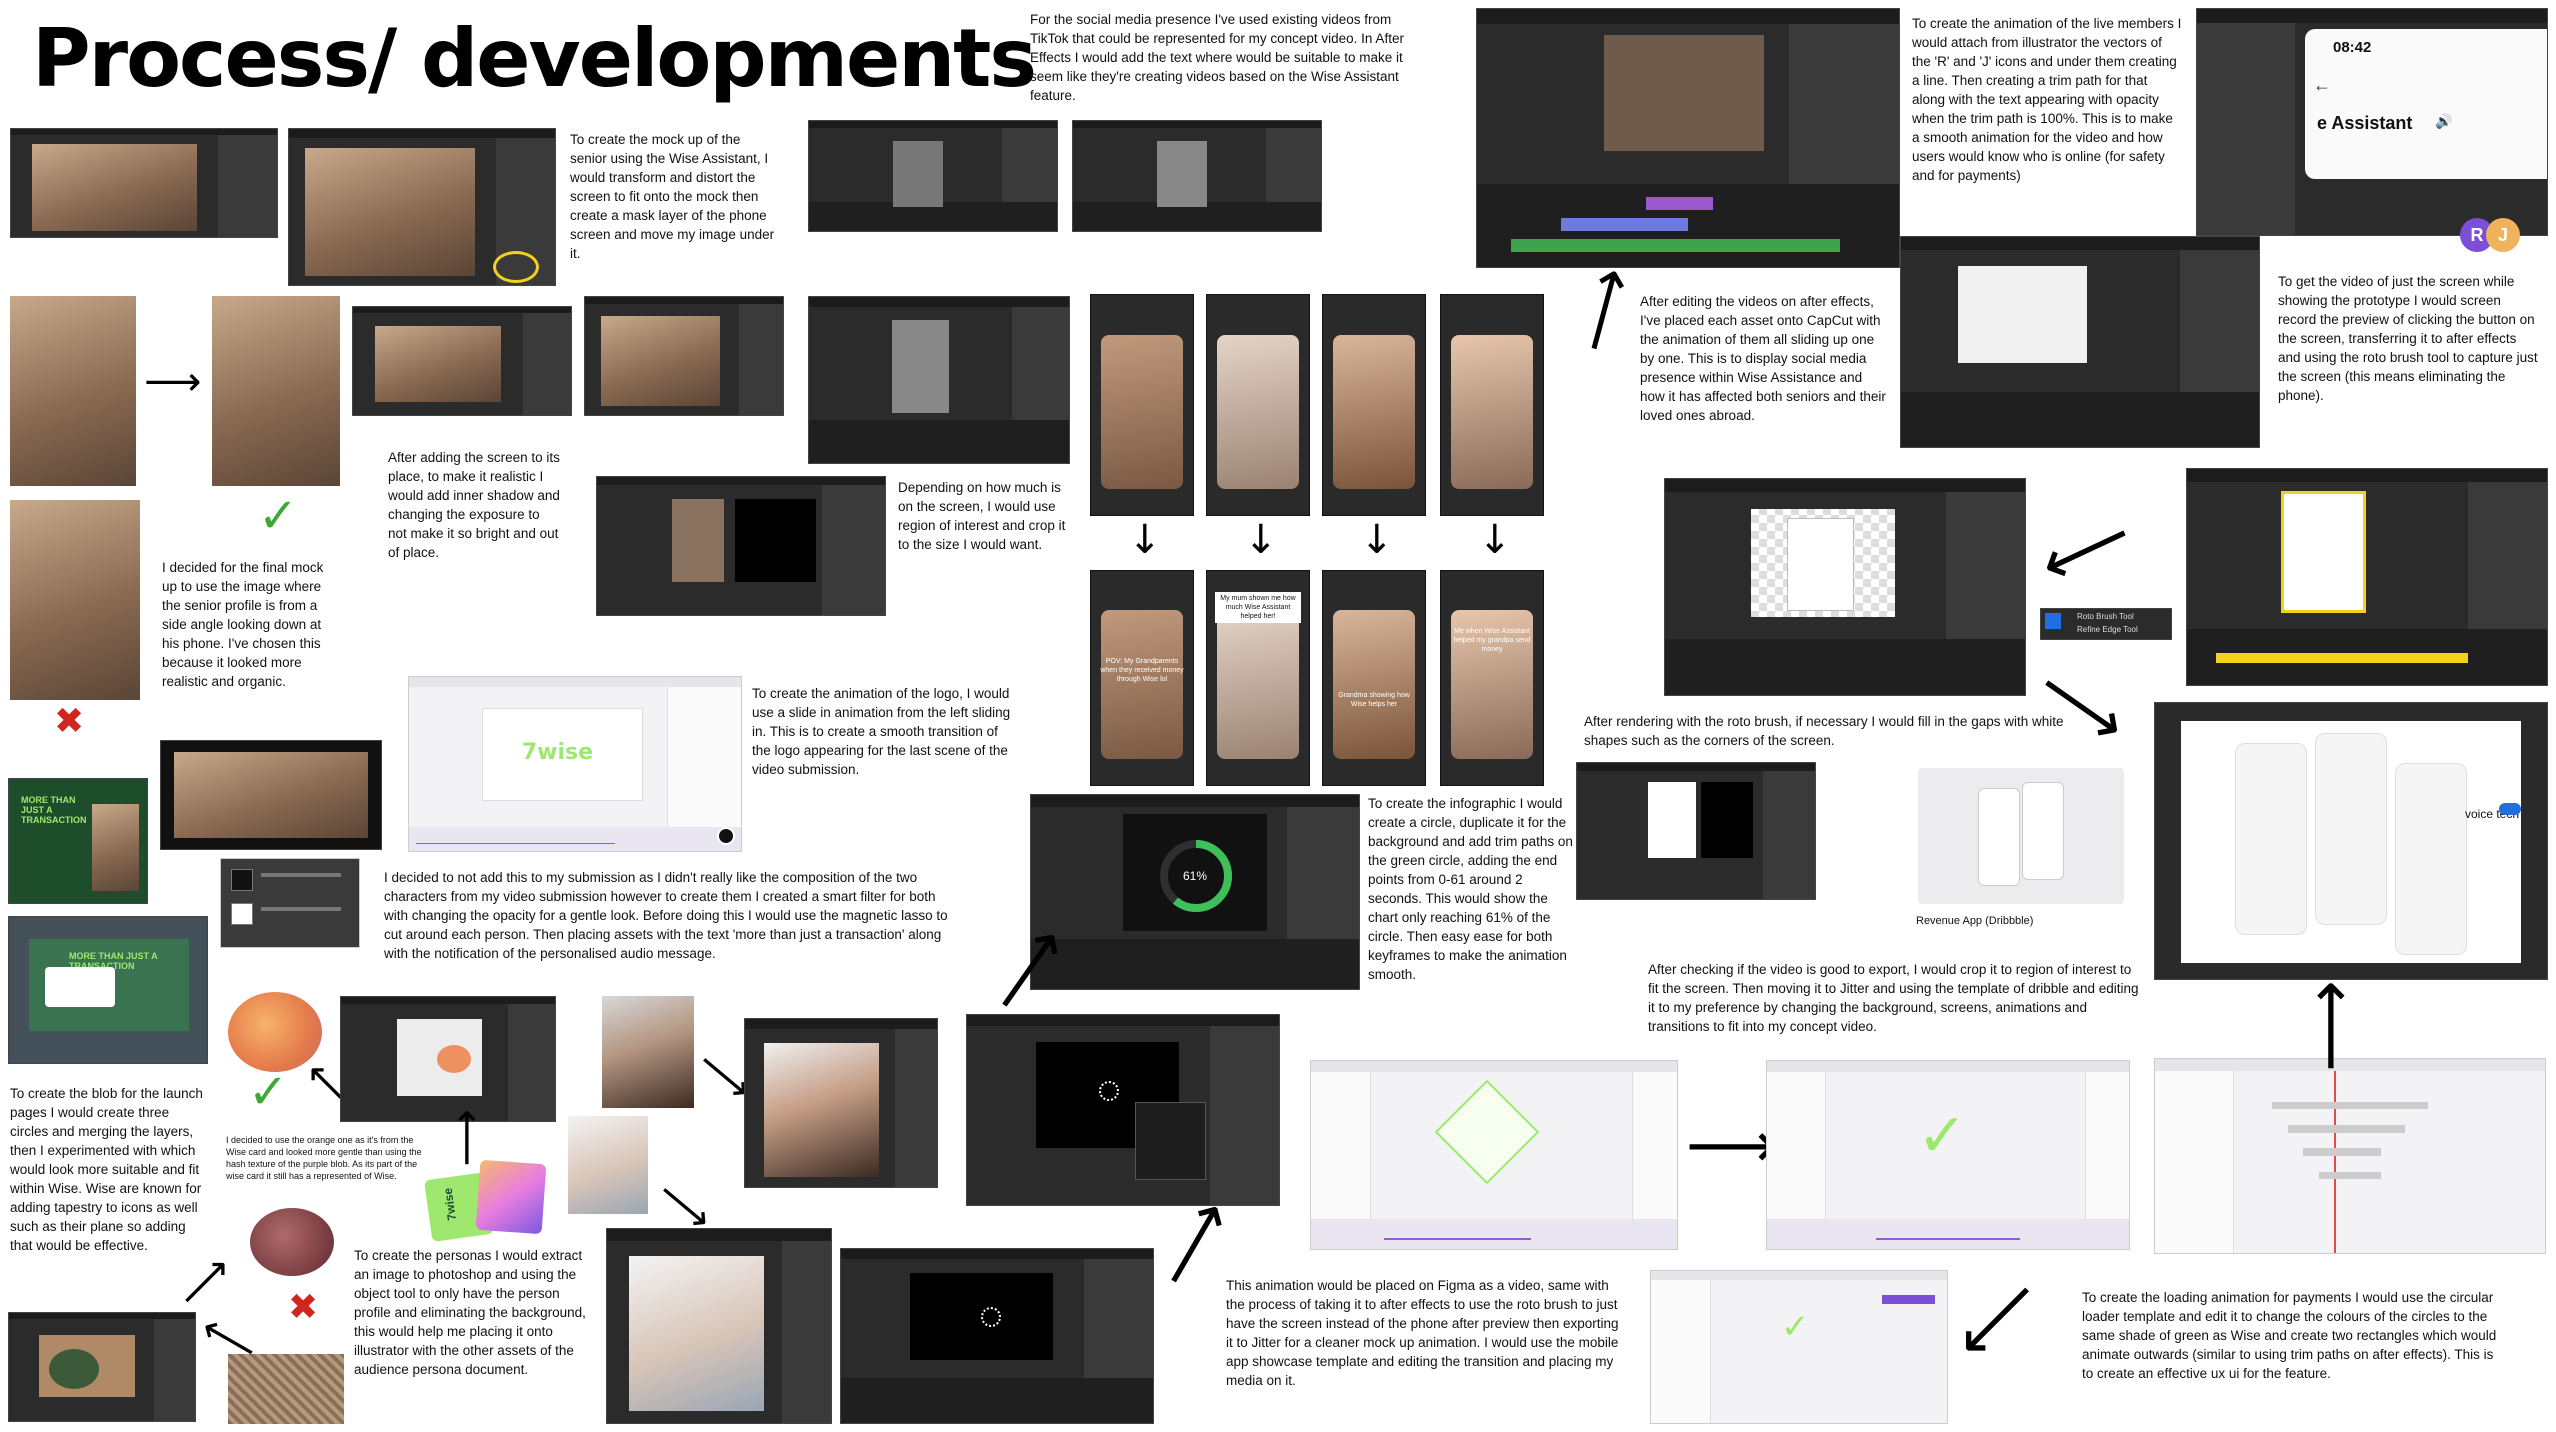 The image size is (2556, 1432). Describe the element at coordinates (557, 752) in the screenshot. I see `wise-logo: 7wise` at that location.